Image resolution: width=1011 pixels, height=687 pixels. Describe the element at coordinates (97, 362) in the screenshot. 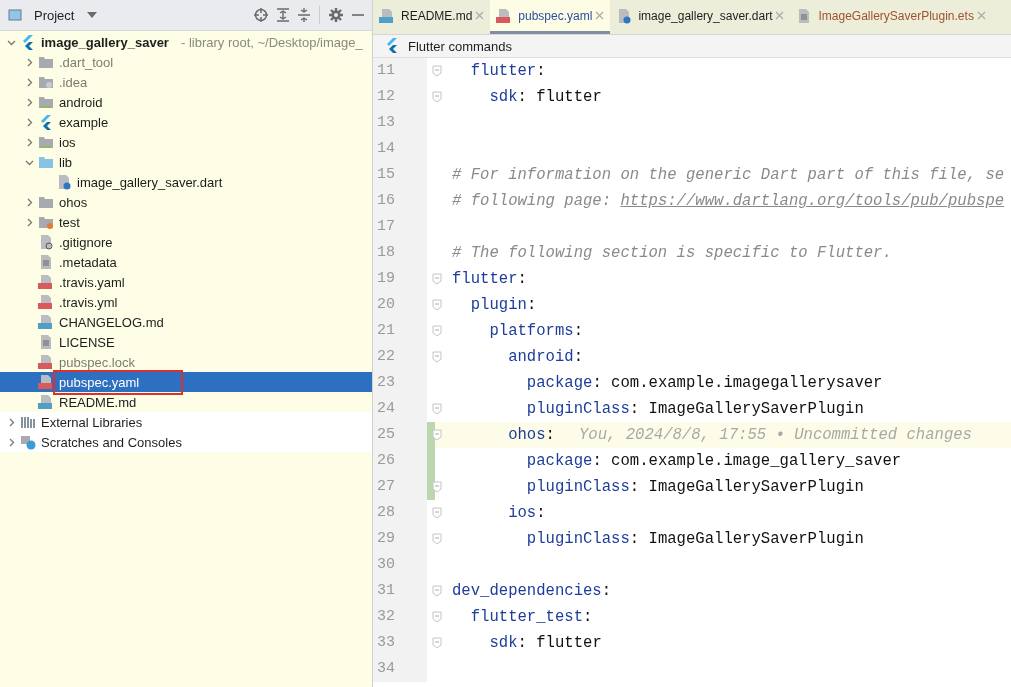

I see `file-name: pubspec.lock` at that location.